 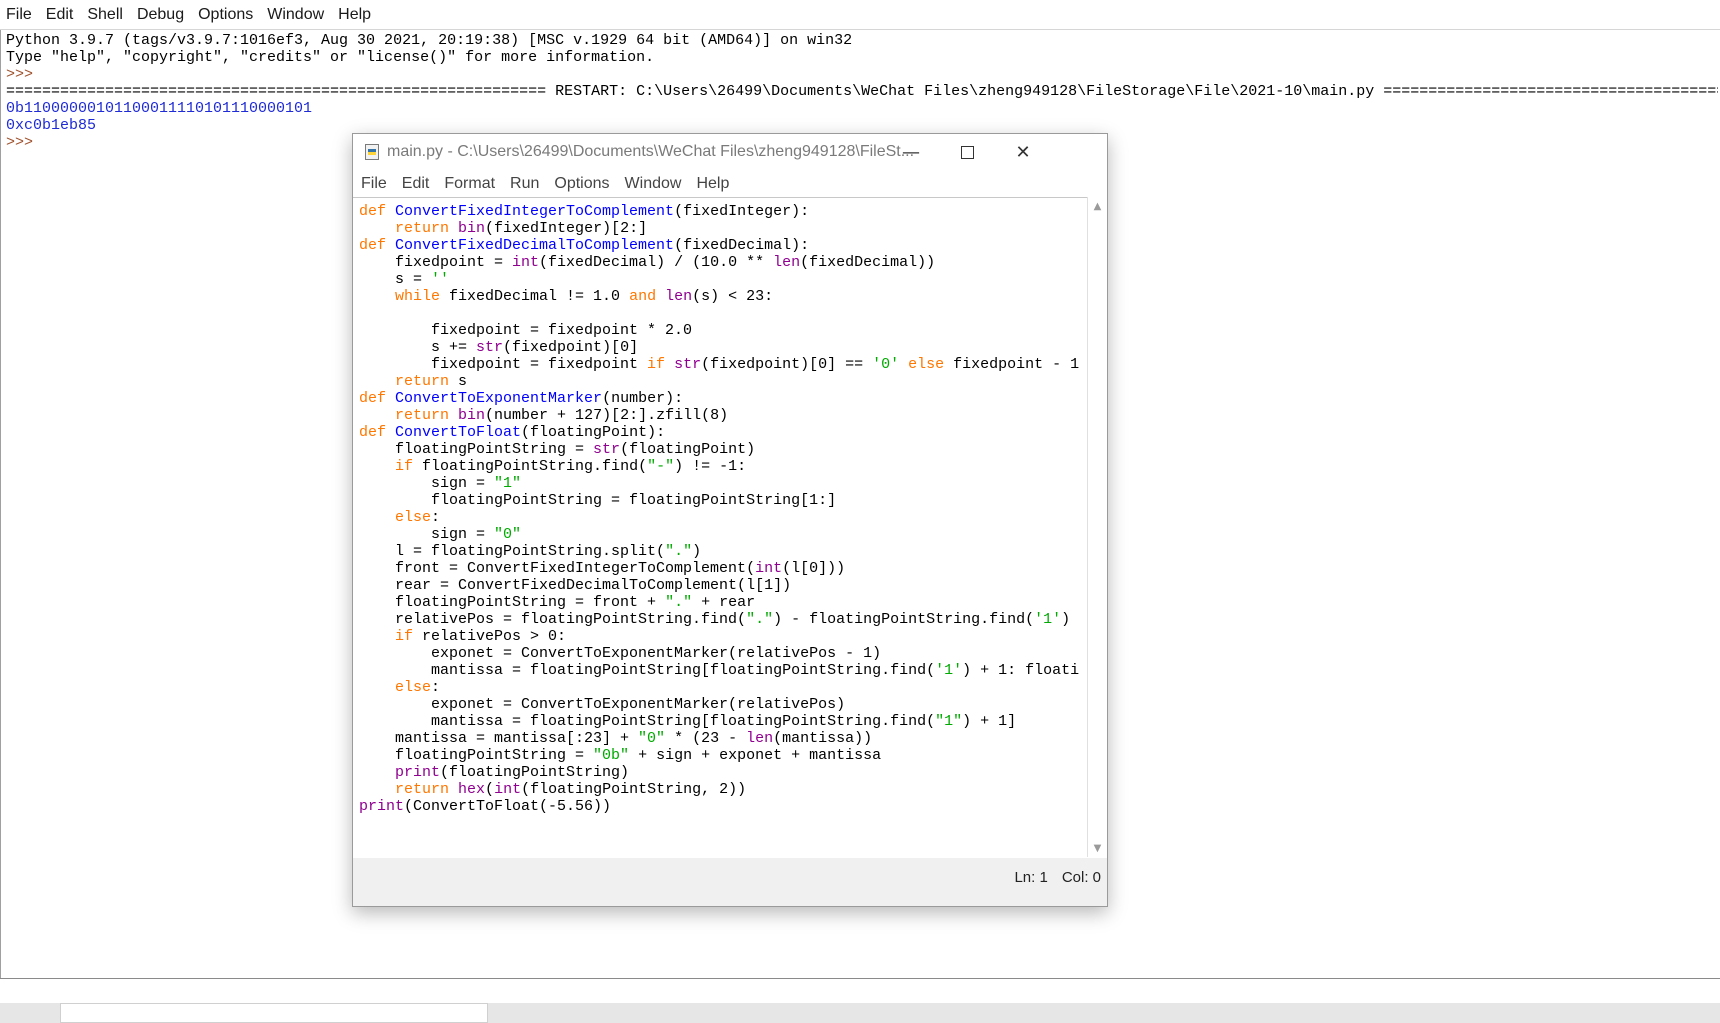 What do you see at coordinates (413, 517) in the screenshot?
I see `code-token: else` at bounding box center [413, 517].